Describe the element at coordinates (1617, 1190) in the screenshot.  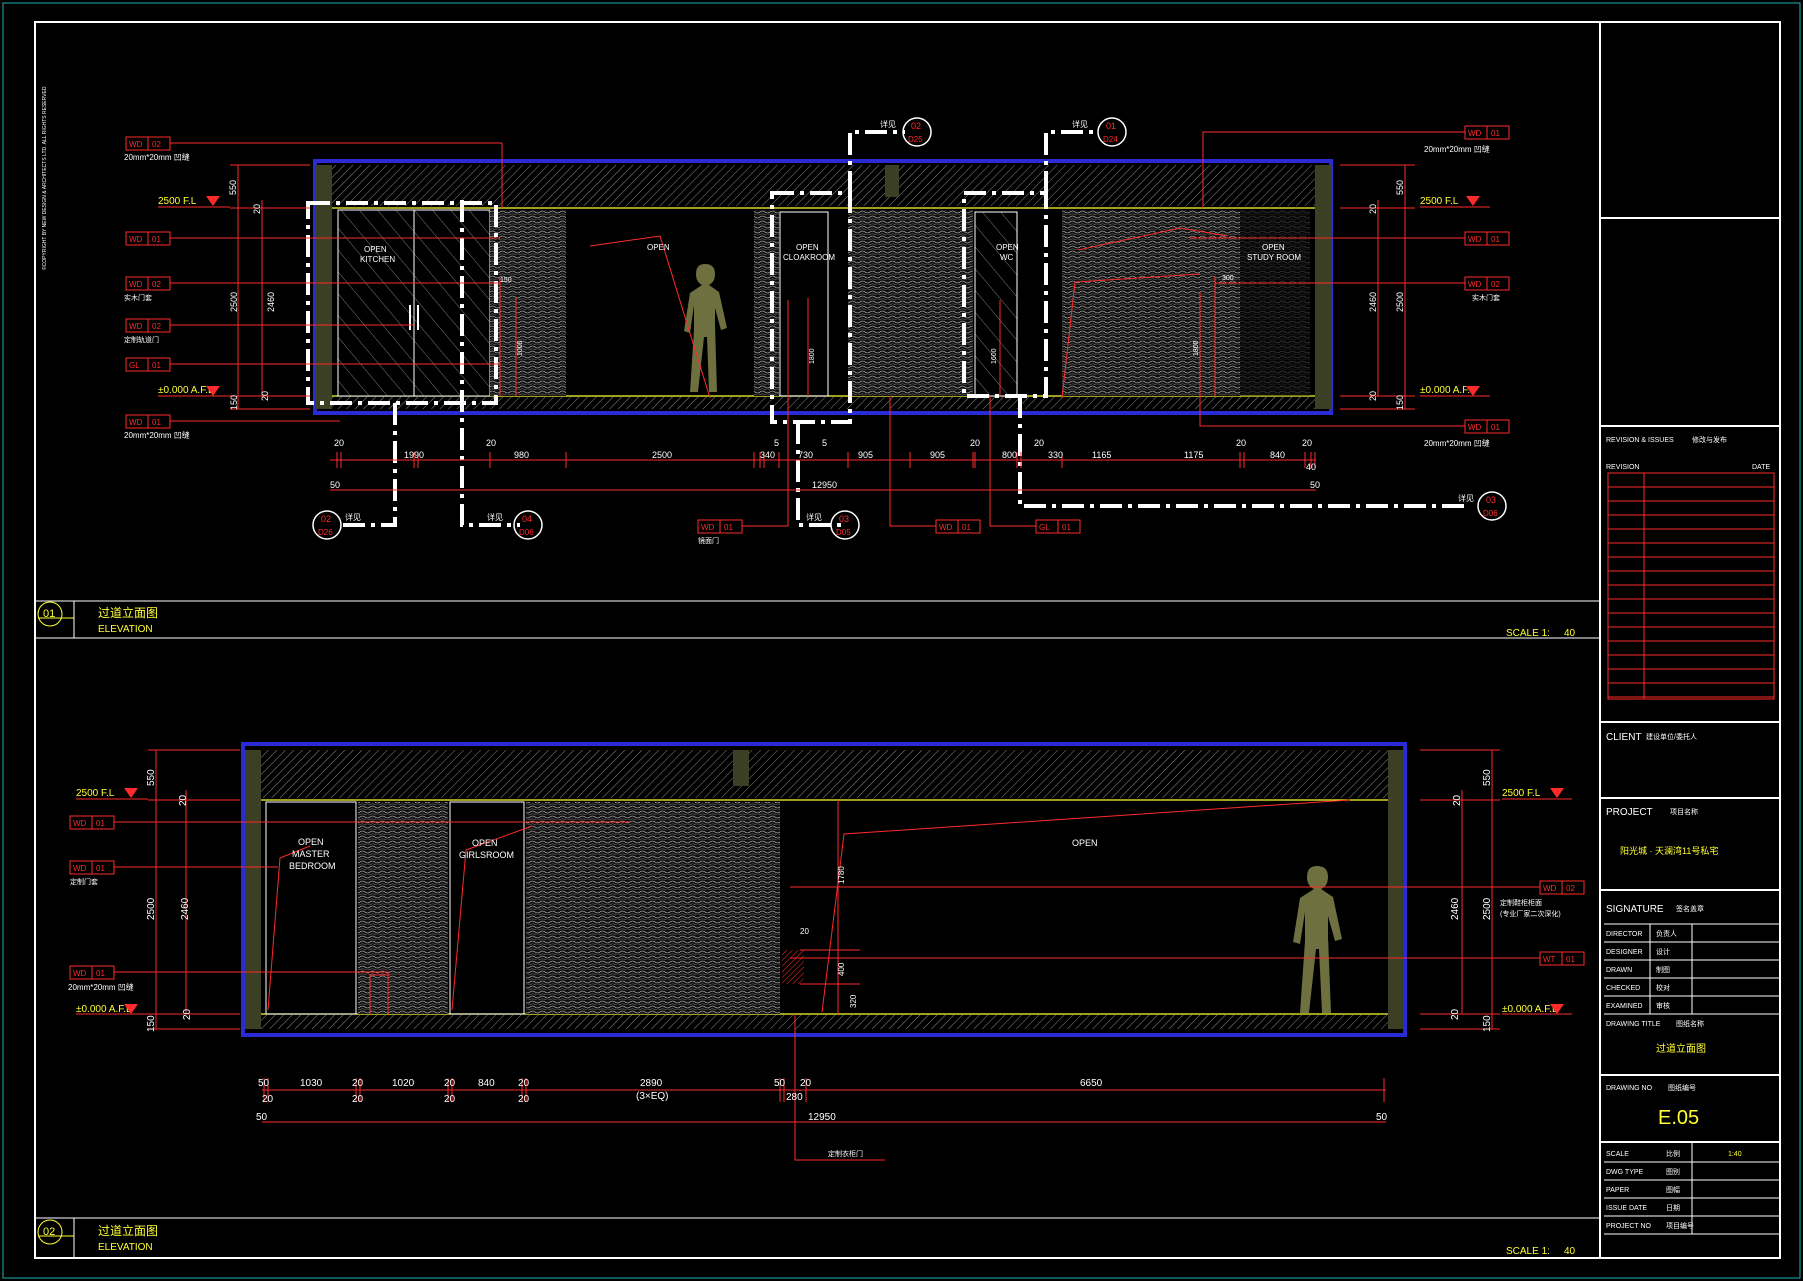
I see `tb-info-label: PAPER` at that location.